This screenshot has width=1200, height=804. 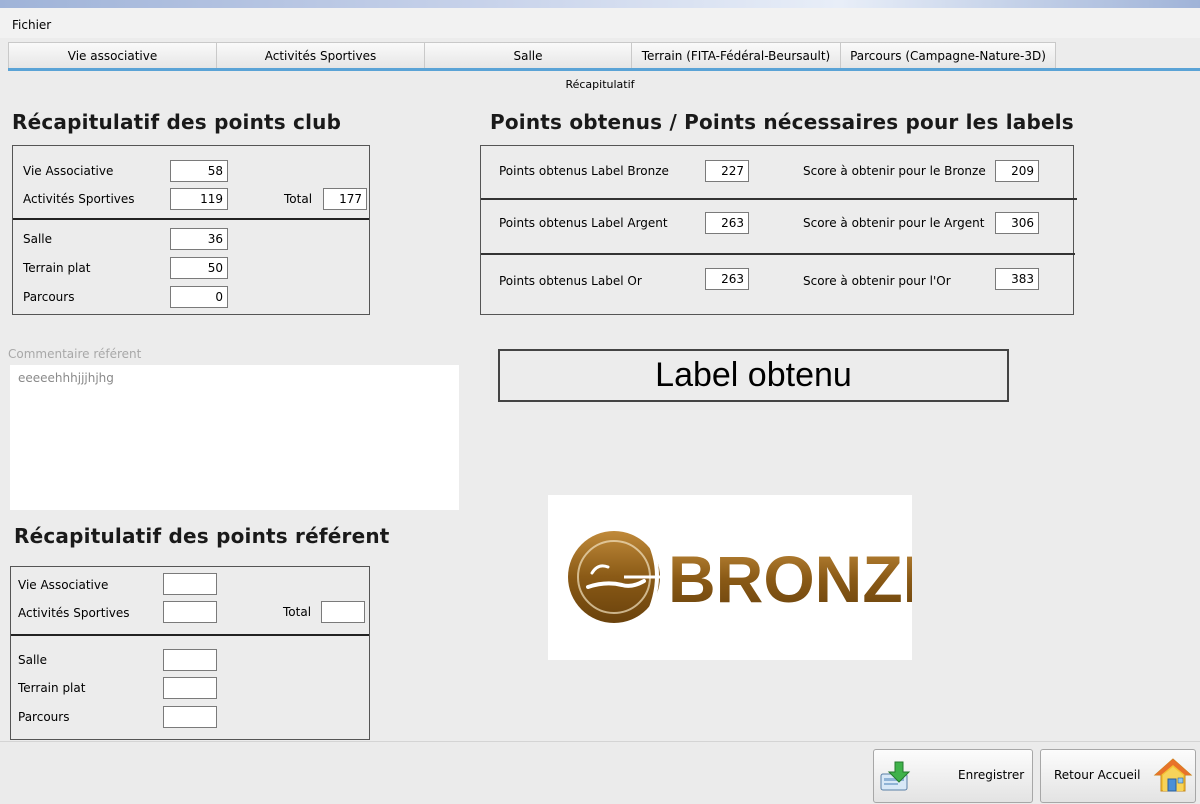 I want to click on ref-salle-field, so click(x=190, y=660).